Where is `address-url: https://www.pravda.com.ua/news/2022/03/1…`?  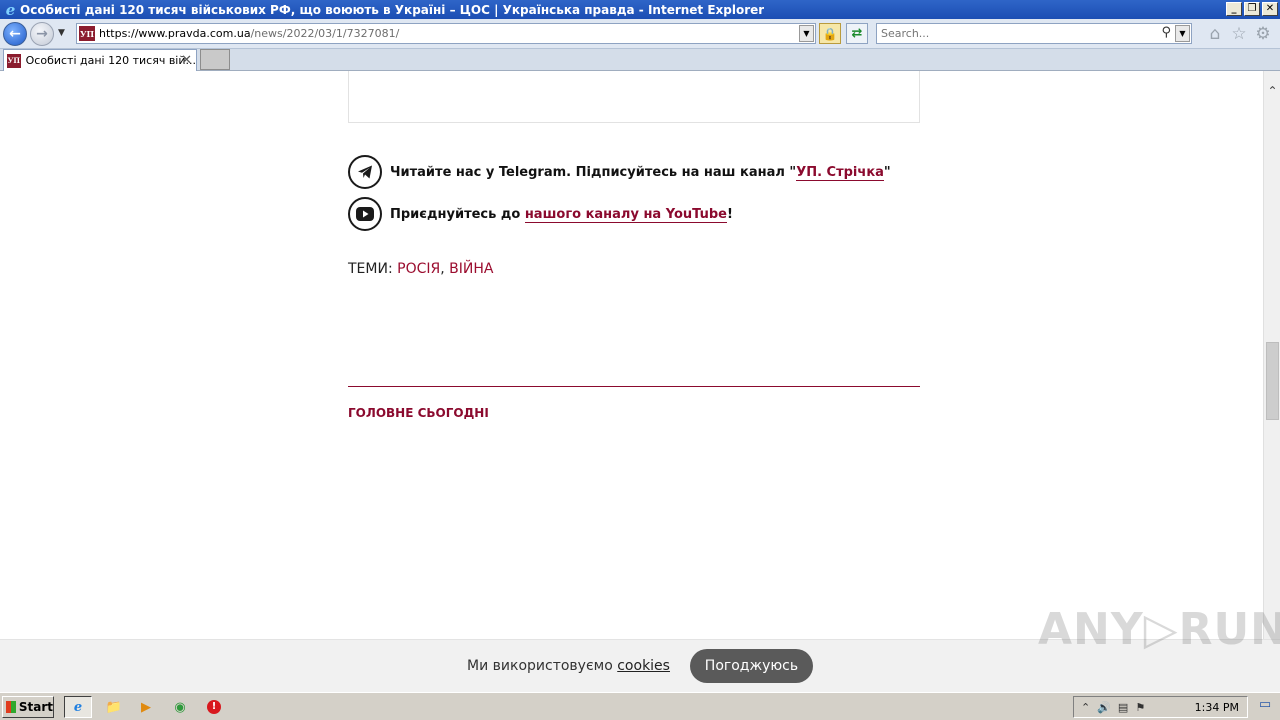 address-url: https://www.pravda.com.ua/news/2022/03/1… is located at coordinates (249, 33).